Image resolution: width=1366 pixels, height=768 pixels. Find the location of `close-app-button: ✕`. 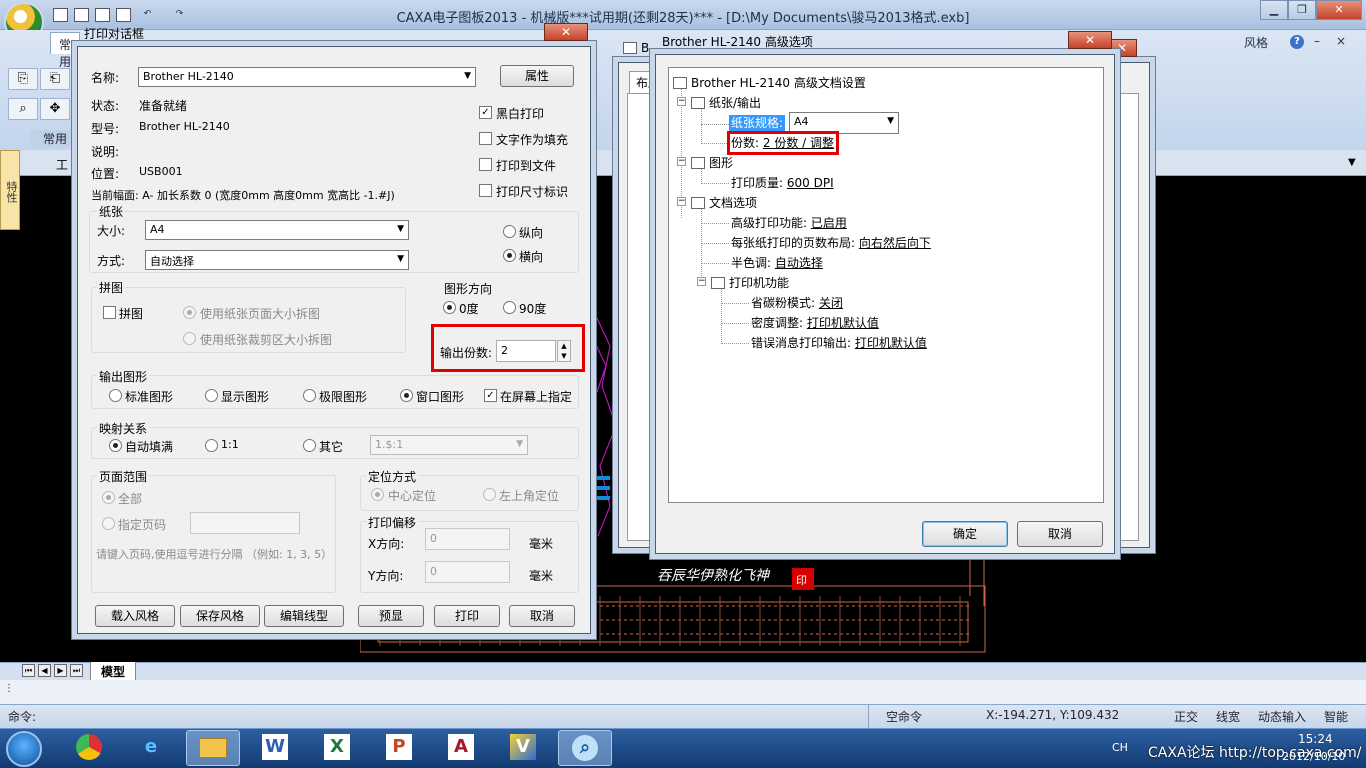

close-app-button: ✕ is located at coordinates (1339, 10).